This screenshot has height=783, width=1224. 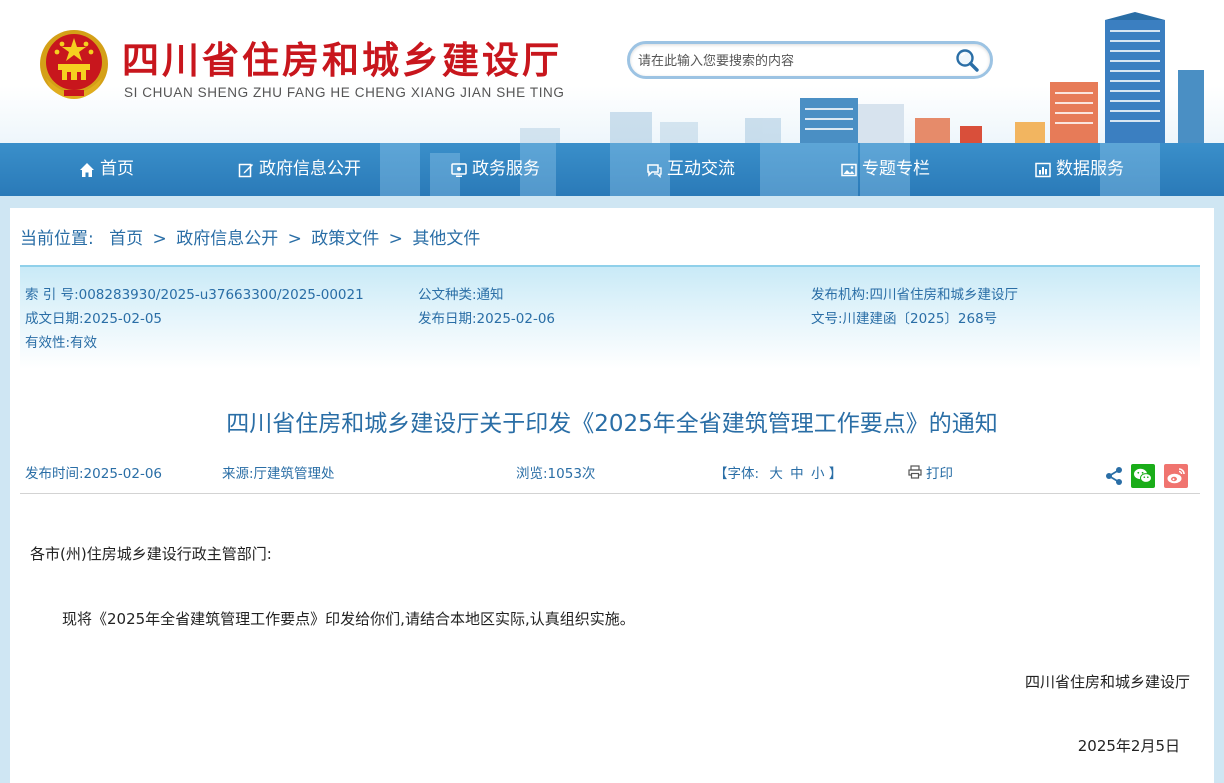 What do you see at coordinates (797, 474) in the screenshot?
I see `font-medium-button: 中` at bounding box center [797, 474].